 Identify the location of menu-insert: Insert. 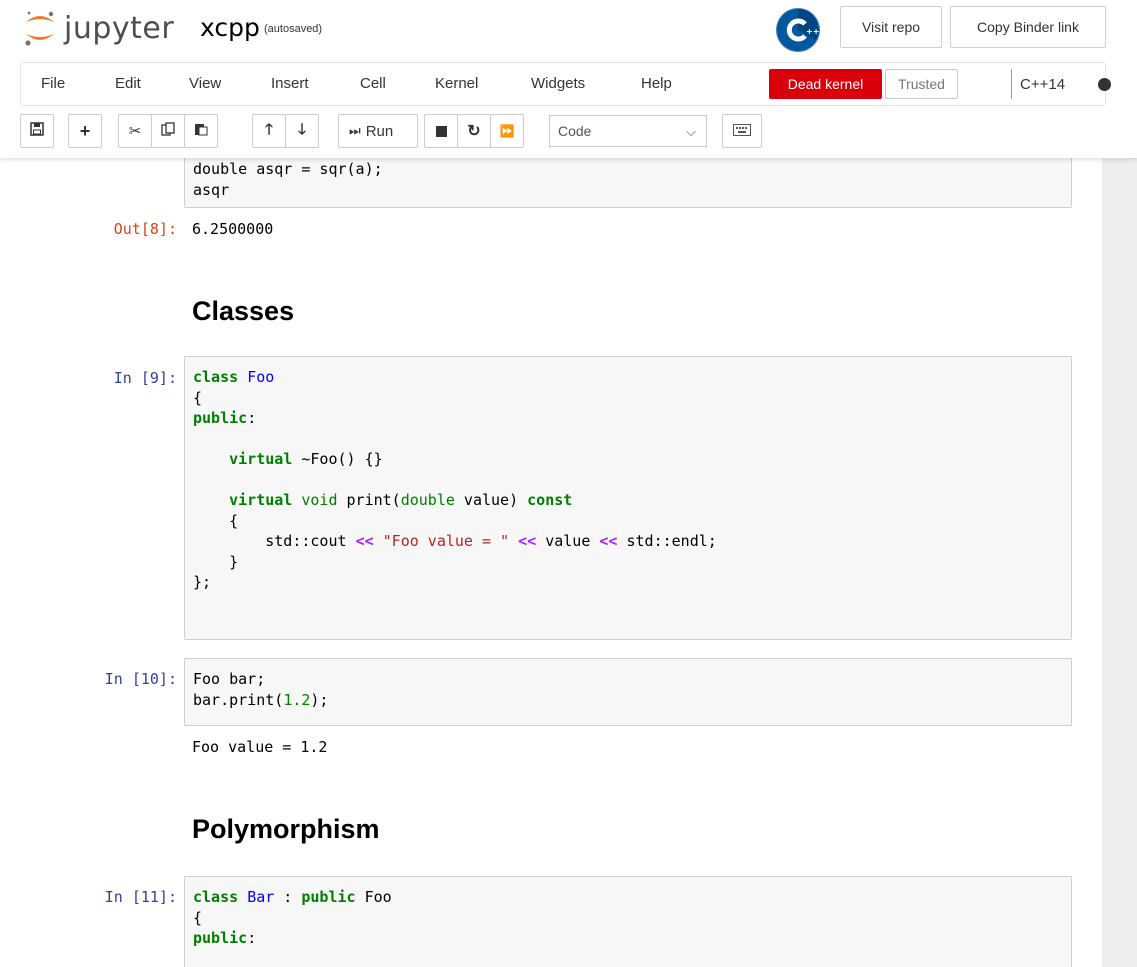
(290, 83).